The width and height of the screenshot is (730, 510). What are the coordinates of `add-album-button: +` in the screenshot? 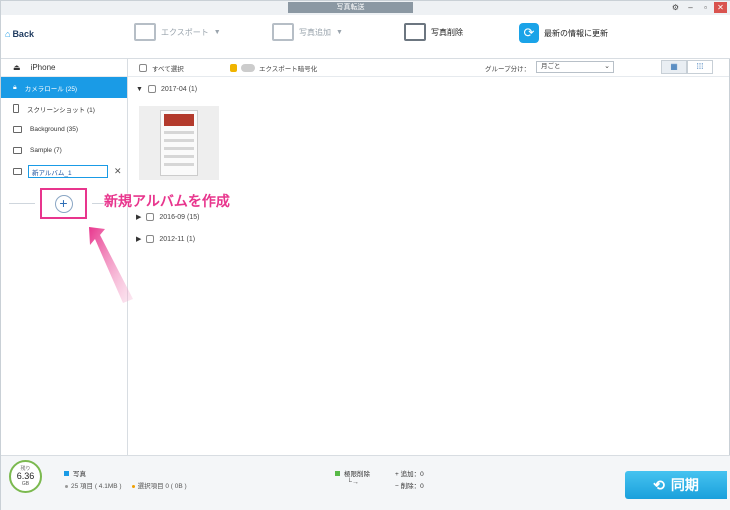 It's located at (63, 203).